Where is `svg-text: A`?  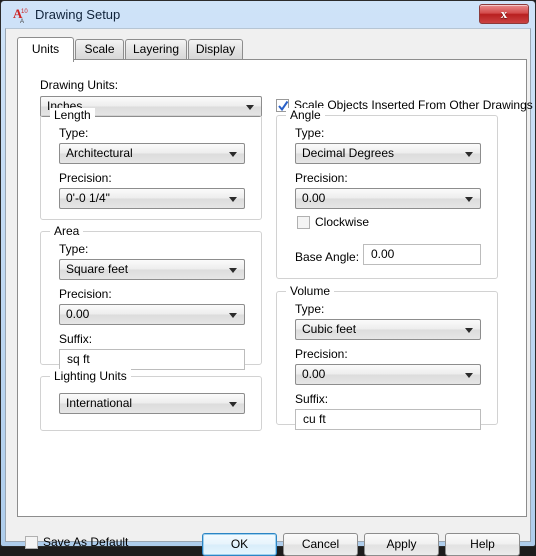
svg-text: A is located at coordinates (22, 21).